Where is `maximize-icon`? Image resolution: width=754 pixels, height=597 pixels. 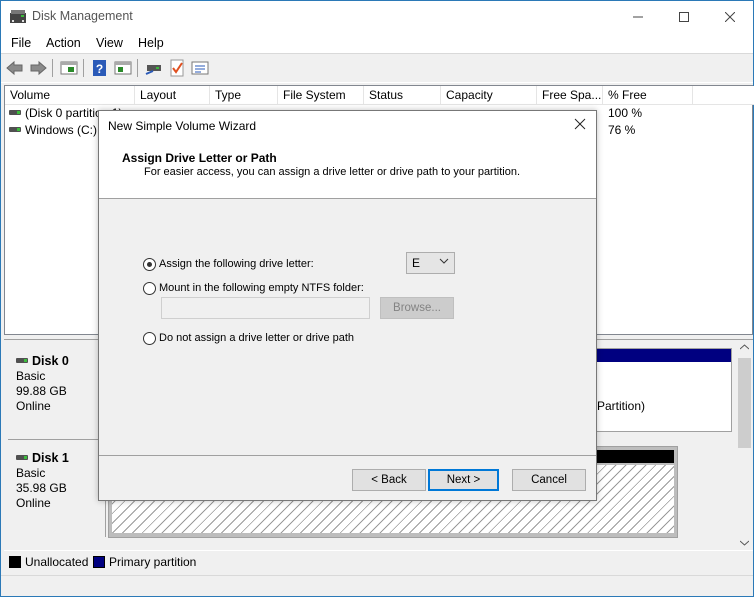
maximize-icon is located at coordinates (684, 16).